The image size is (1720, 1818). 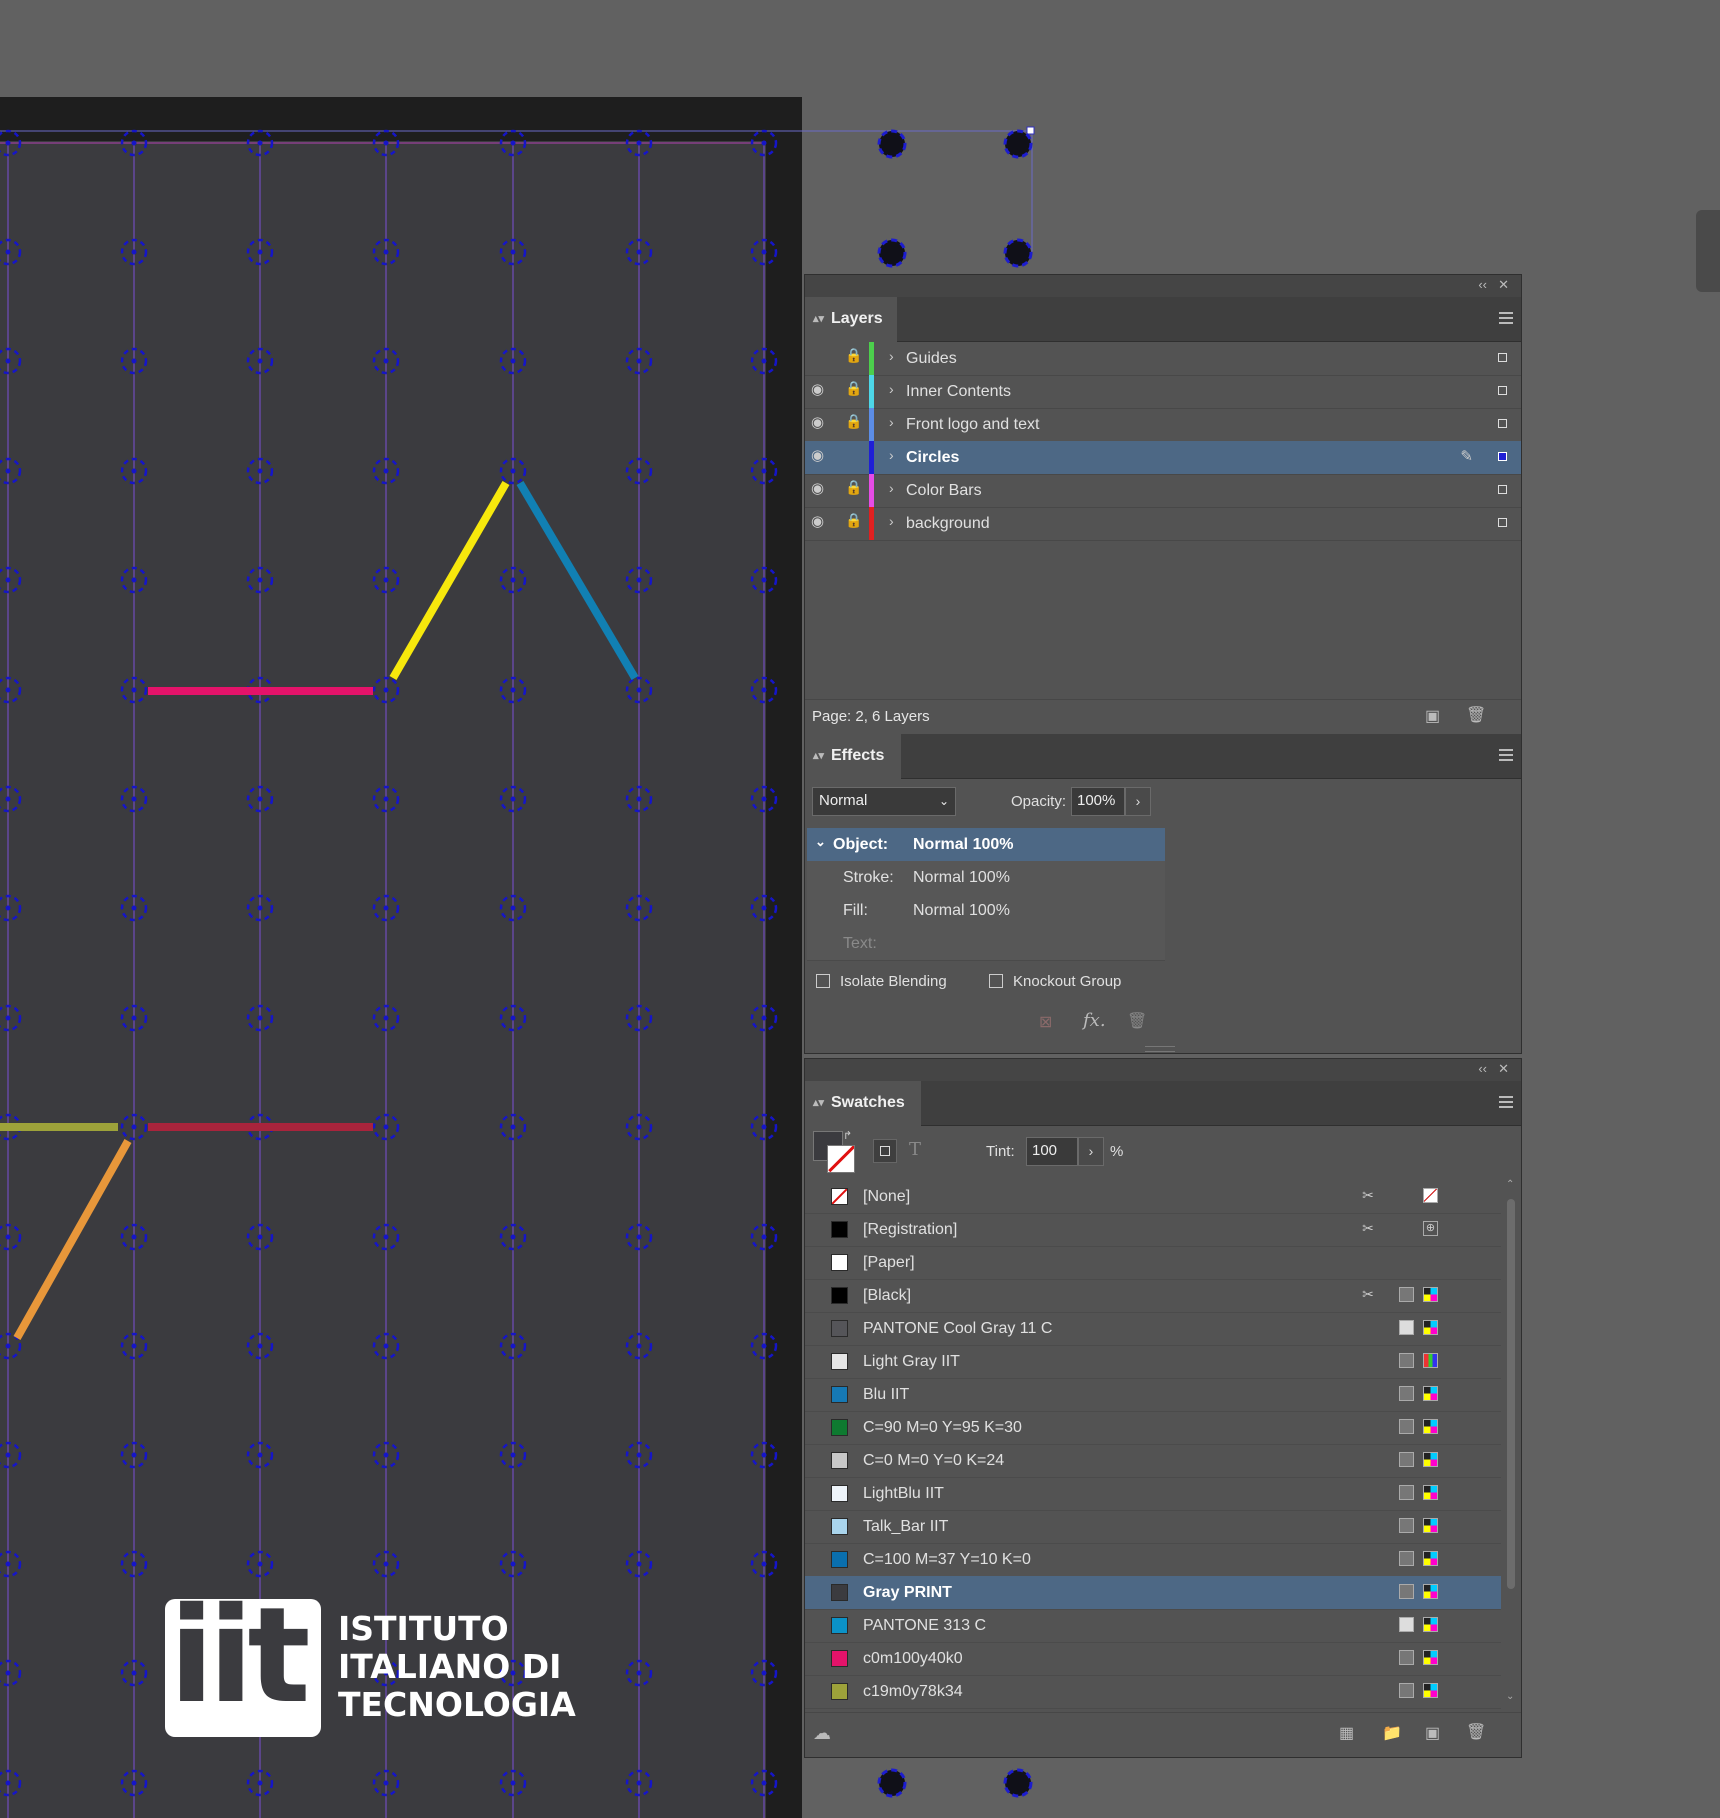 What do you see at coordinates (1432, 1733) in the screenshot?
I see `new-swatch-icon: ▣` at bounding box center [1432, 1733].